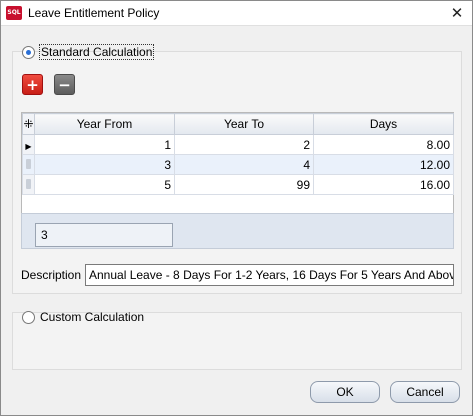 The height and width of the screenshot is (416, 473). I want to click on cancel-button: Cancel, so click(425, 392).